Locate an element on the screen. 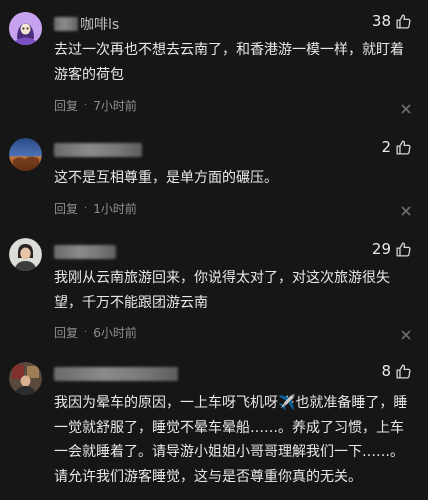  comment-meta: 回复 · 6小时前 is located at coordinates (95, 332).